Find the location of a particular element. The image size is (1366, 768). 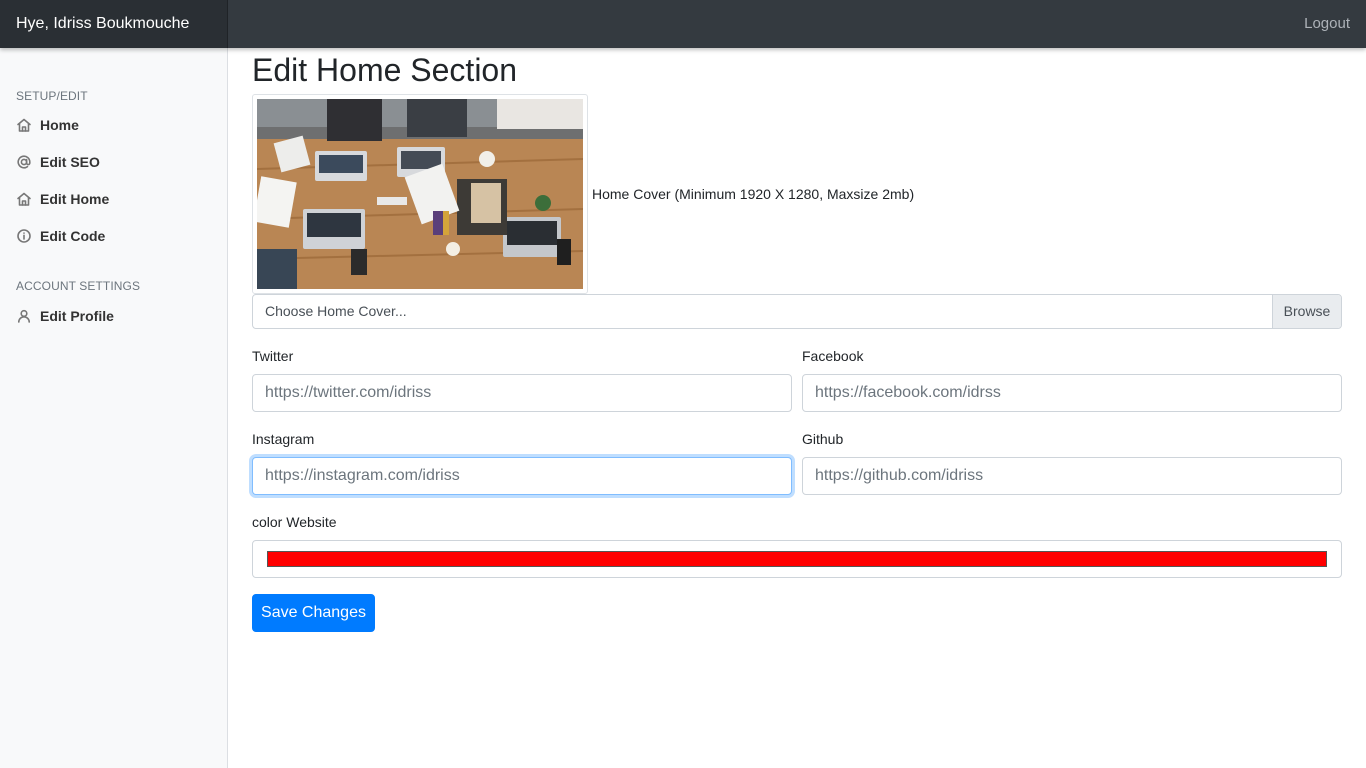

sidebar-item-edit-profile: Edit Profile is located at coordinates (65, 316).